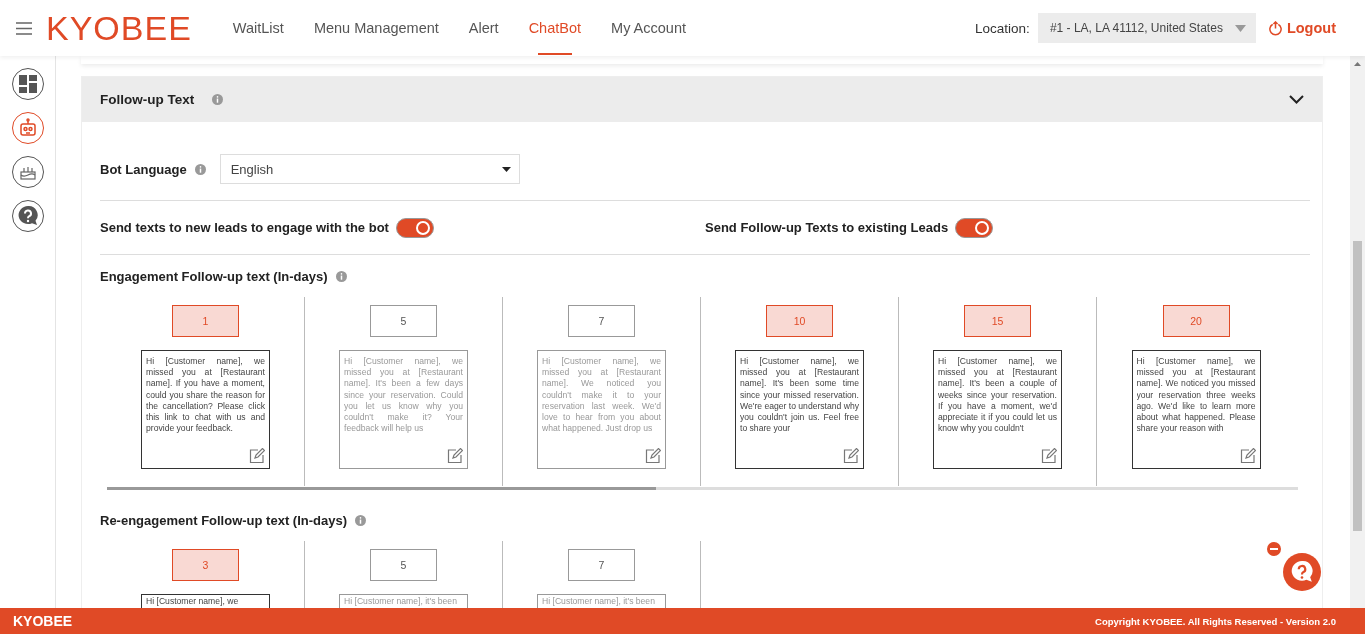 The height and width of the screenshot is (634, 1365). I want to click on menu-icon, so click(24, 28).